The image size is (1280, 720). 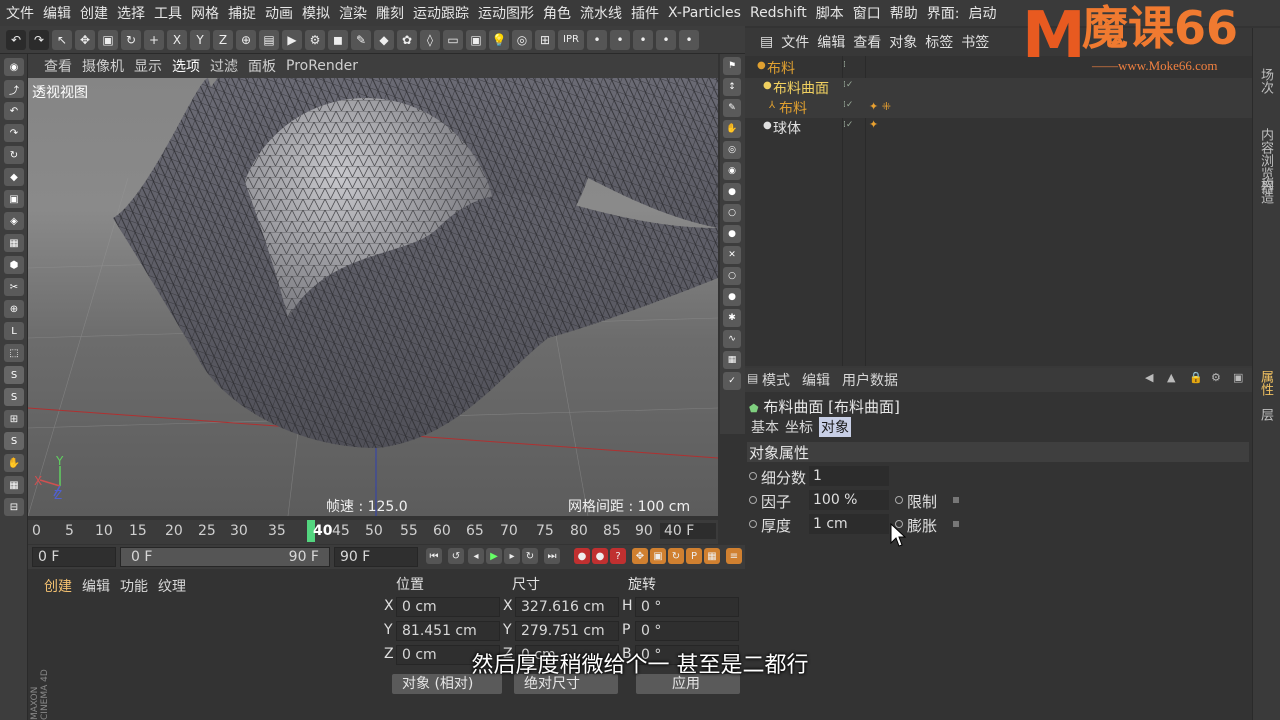 What do you see at coordinates (687, 631) in the screenshot?
I see `rot-p-field: 0 °` at bounding box center [687, 631].